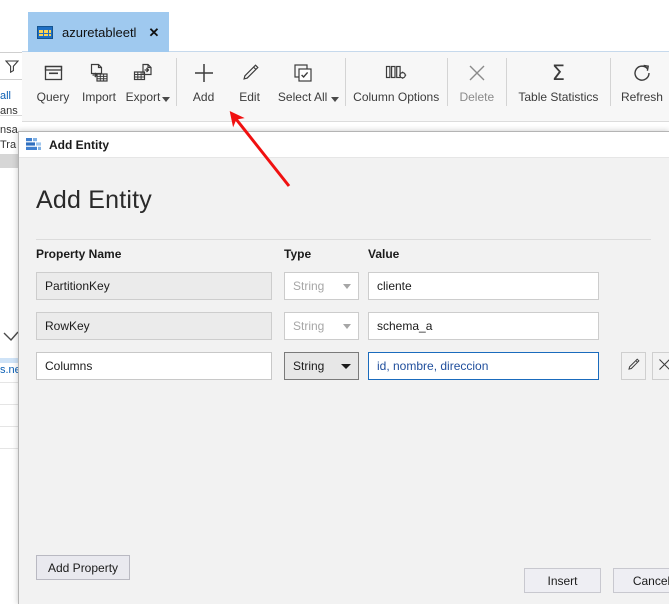 The height and width of the screenshot is (604, 669). I want to click on close-icon: ✕, so click(153, 32).